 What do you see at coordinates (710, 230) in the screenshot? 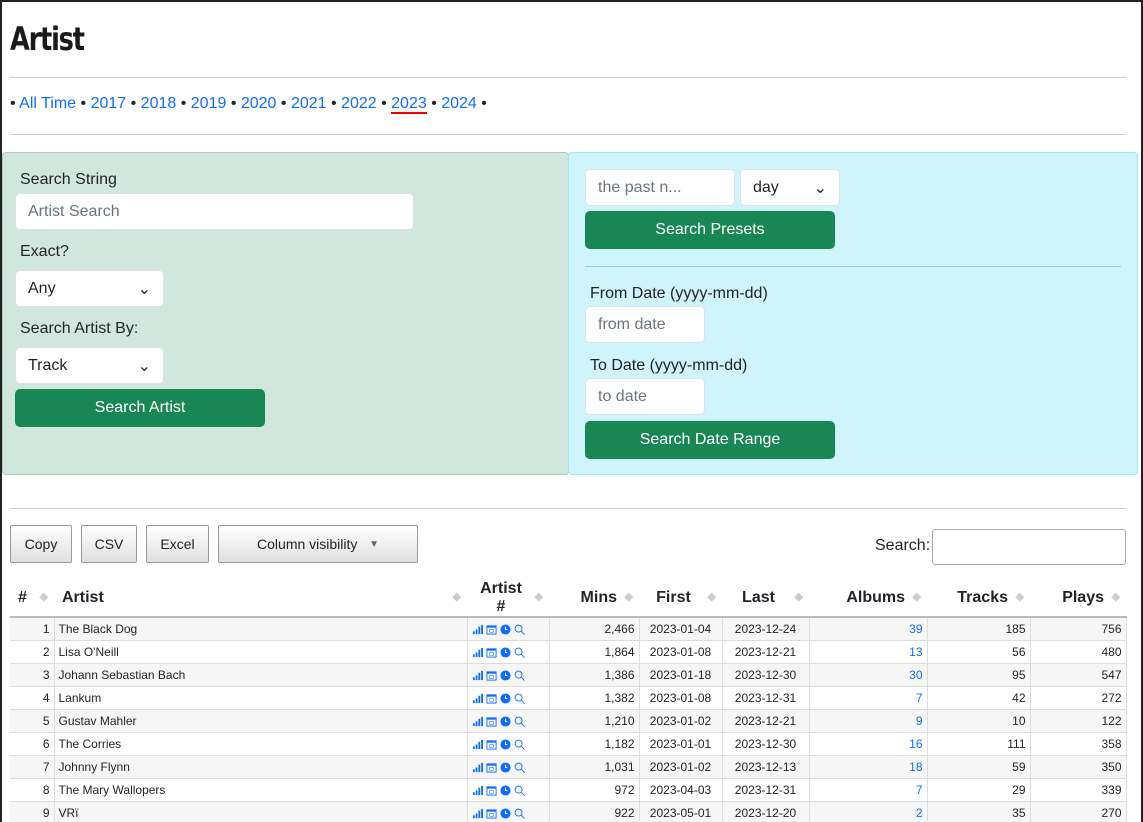
I see `search-presets-button: Search Presets` at bounding box center [710, 230].